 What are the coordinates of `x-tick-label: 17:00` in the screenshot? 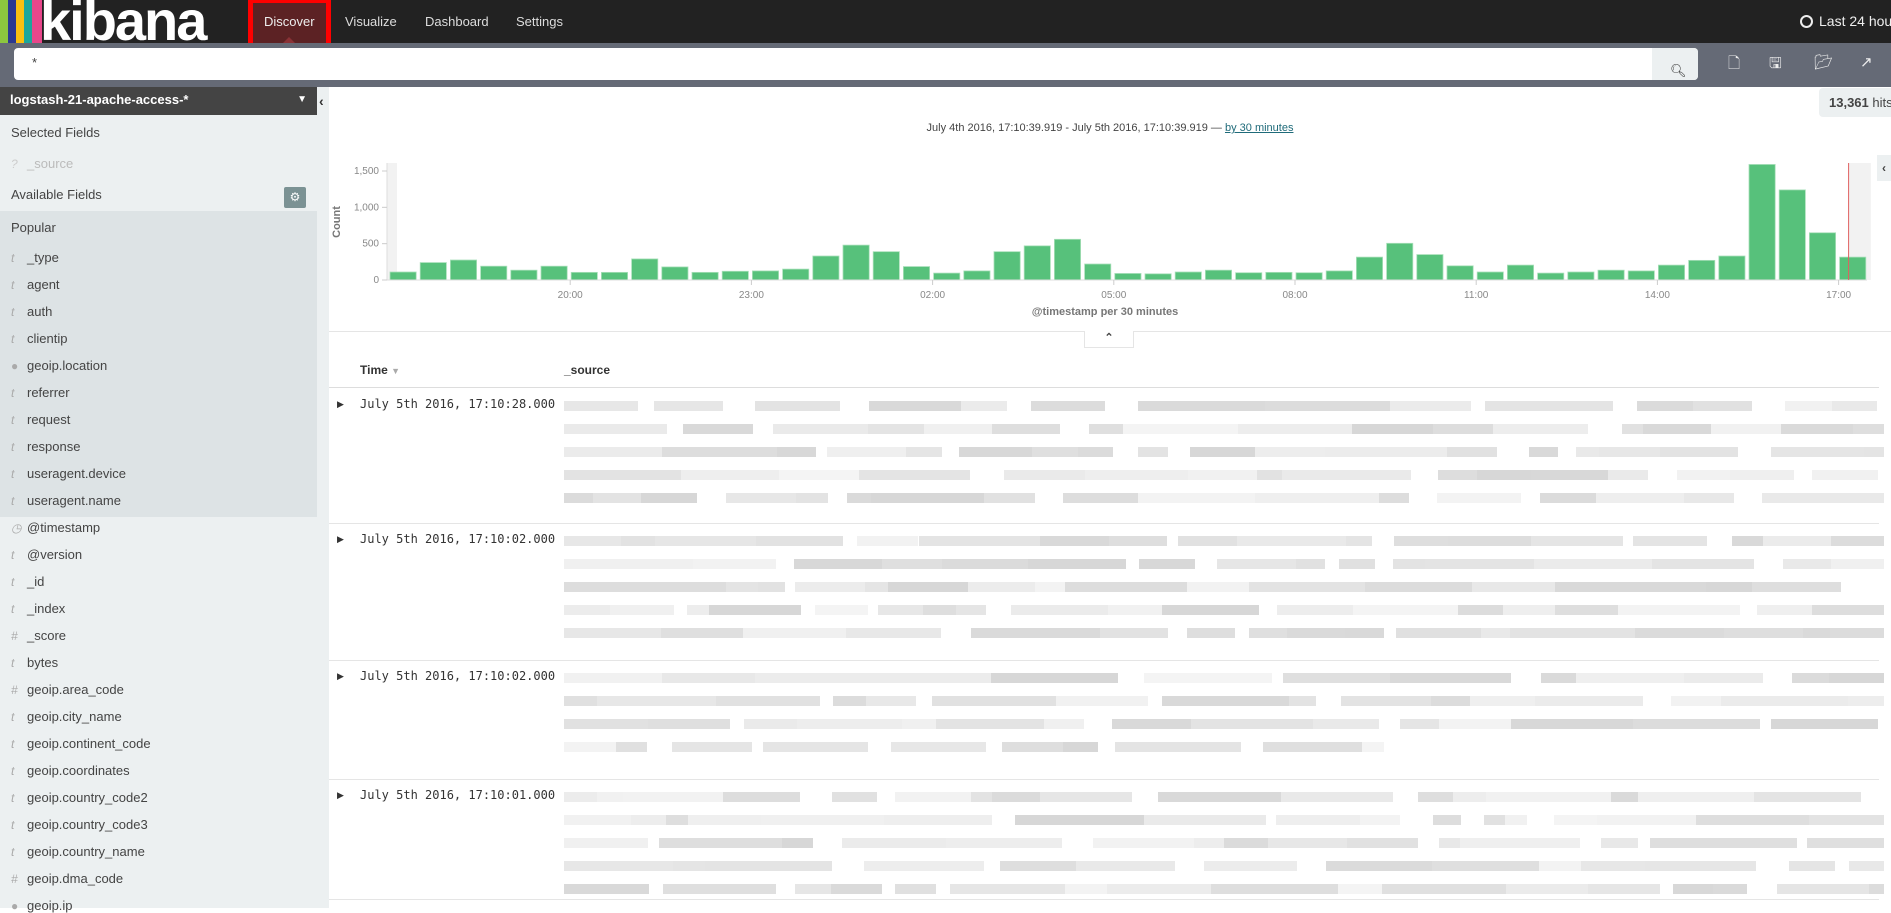 It's located at (1838, 295).